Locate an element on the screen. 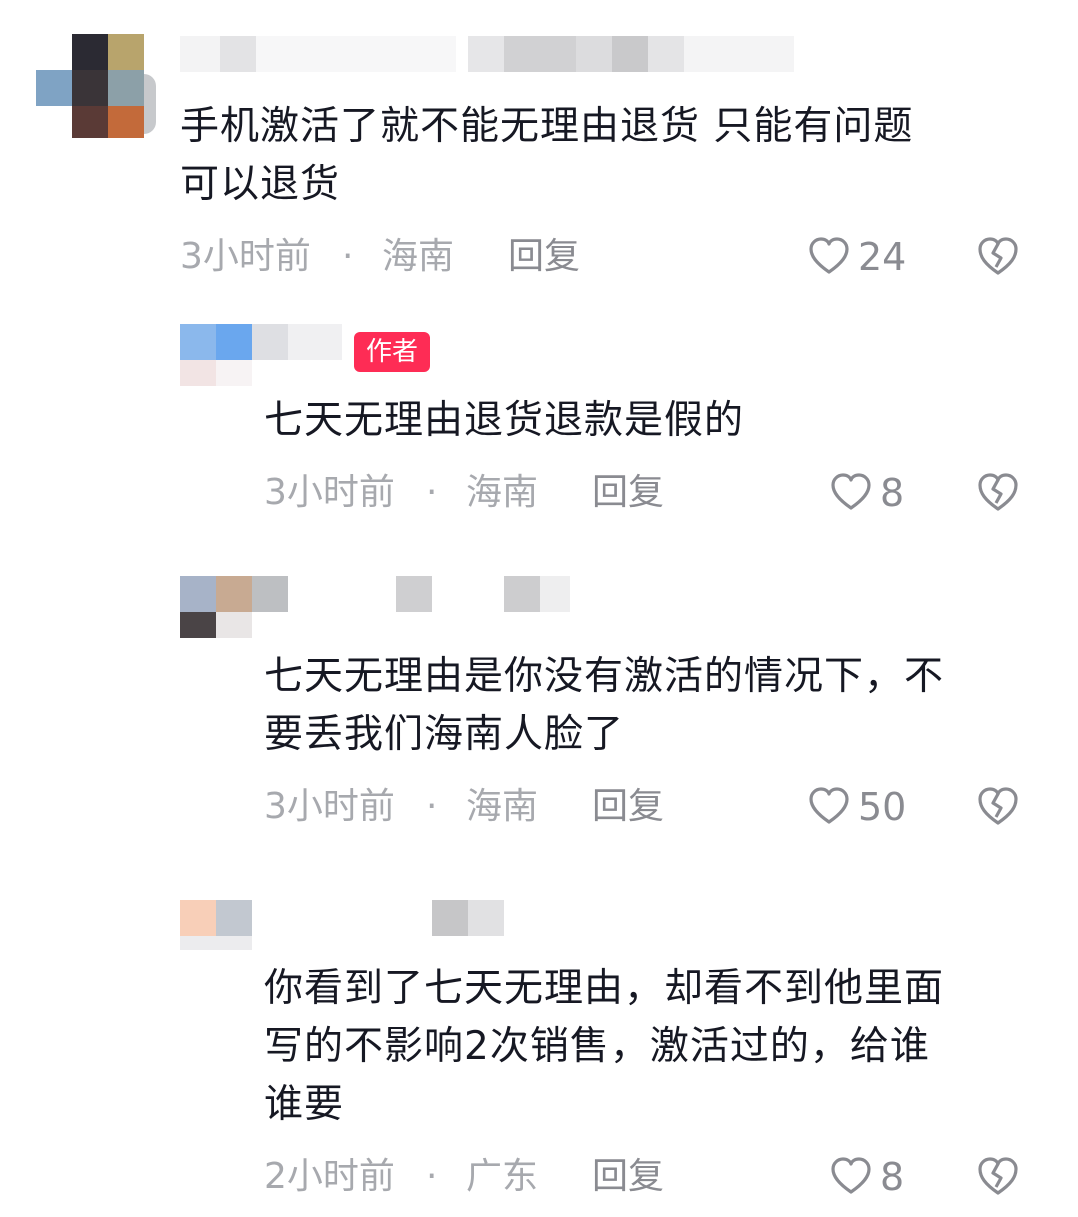 The height and width of the screenshot is (1217, 1078). like-button: 24 is located at coordinates (868, 257).